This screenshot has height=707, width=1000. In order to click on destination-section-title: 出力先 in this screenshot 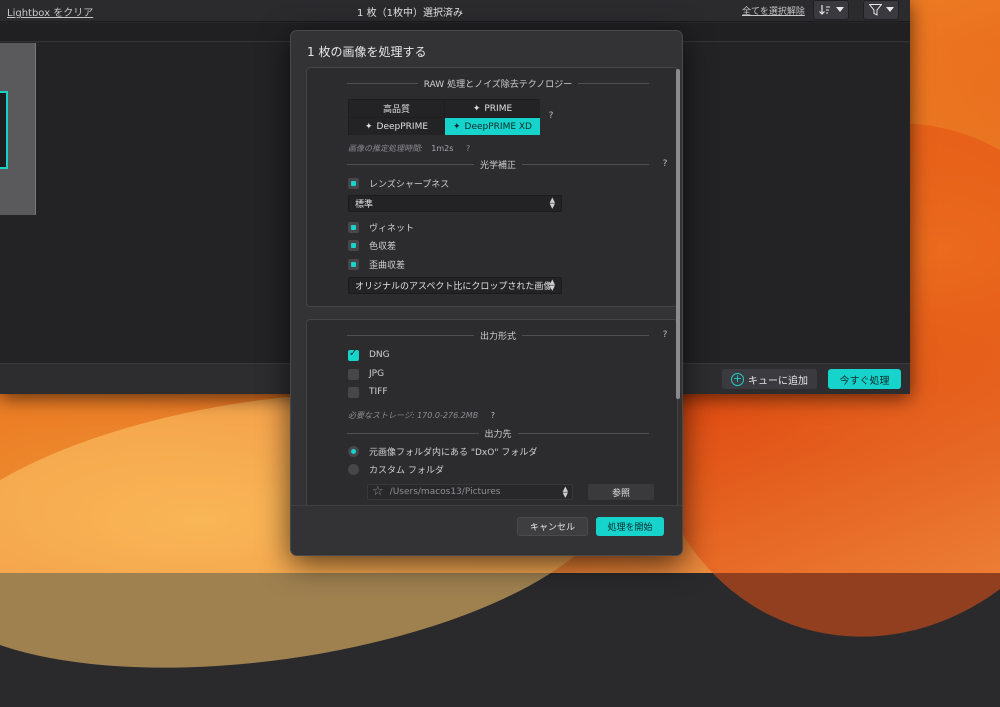, I will do `click(498, 434)`.